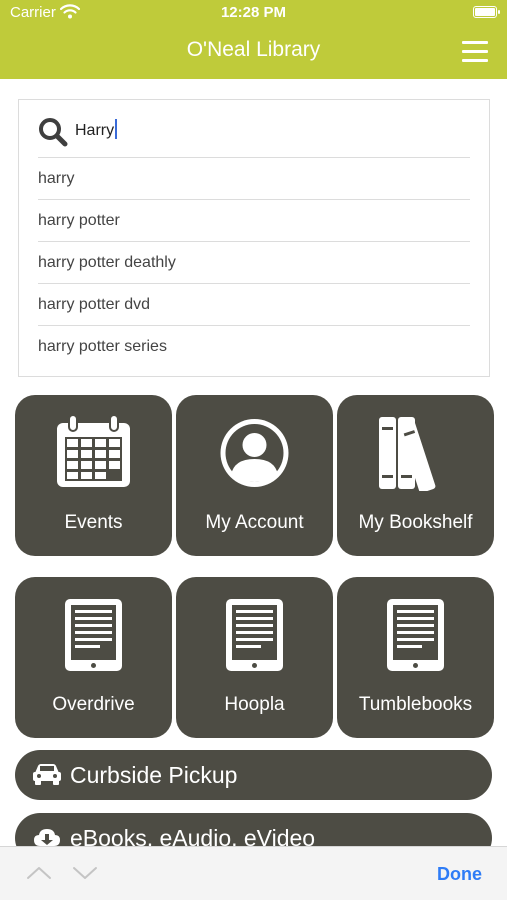 The width and height of the screenshot is (507, 900). I want to click on keyboard-toolbar: Done, so click(253, 873).